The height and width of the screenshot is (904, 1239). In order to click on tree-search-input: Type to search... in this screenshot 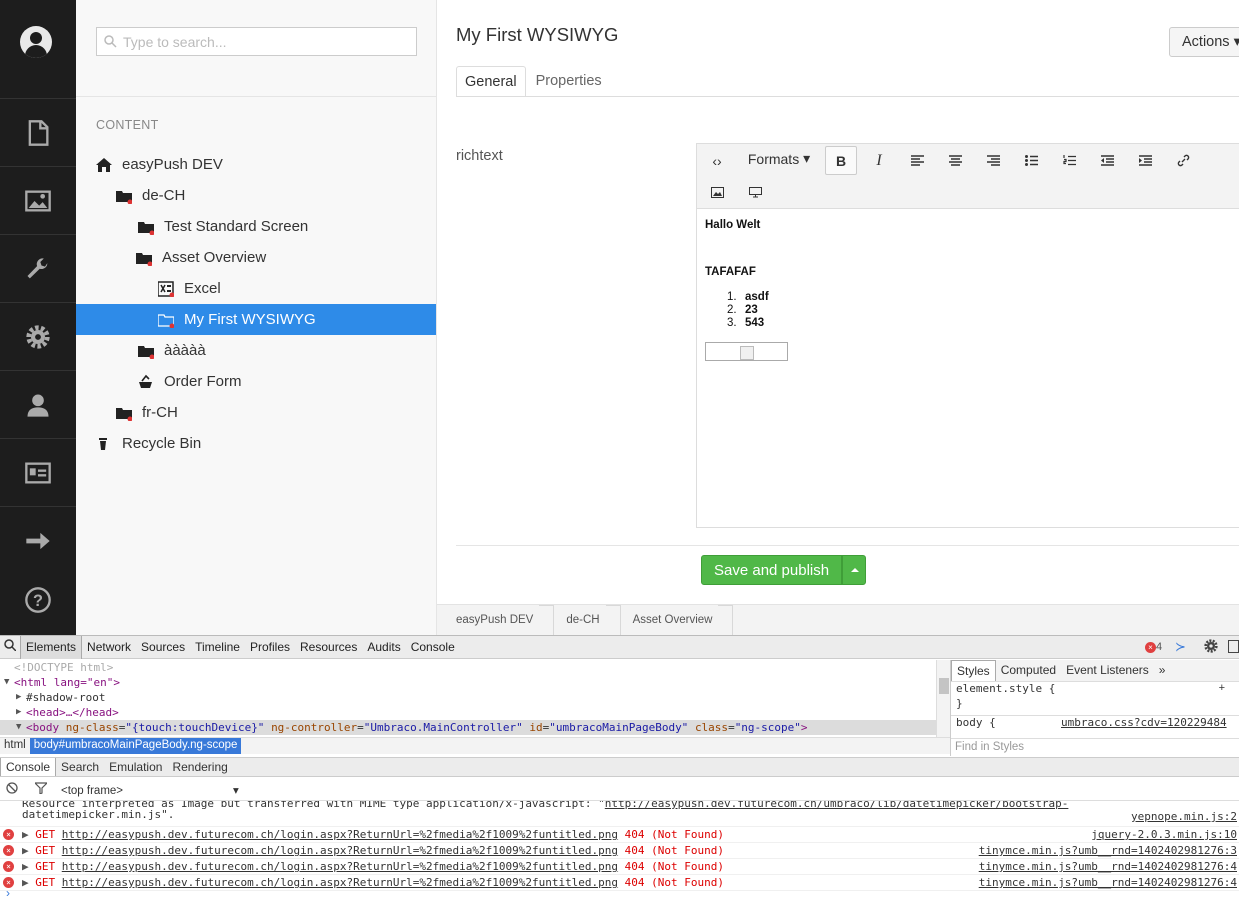, I will do `click(256, 41)`.